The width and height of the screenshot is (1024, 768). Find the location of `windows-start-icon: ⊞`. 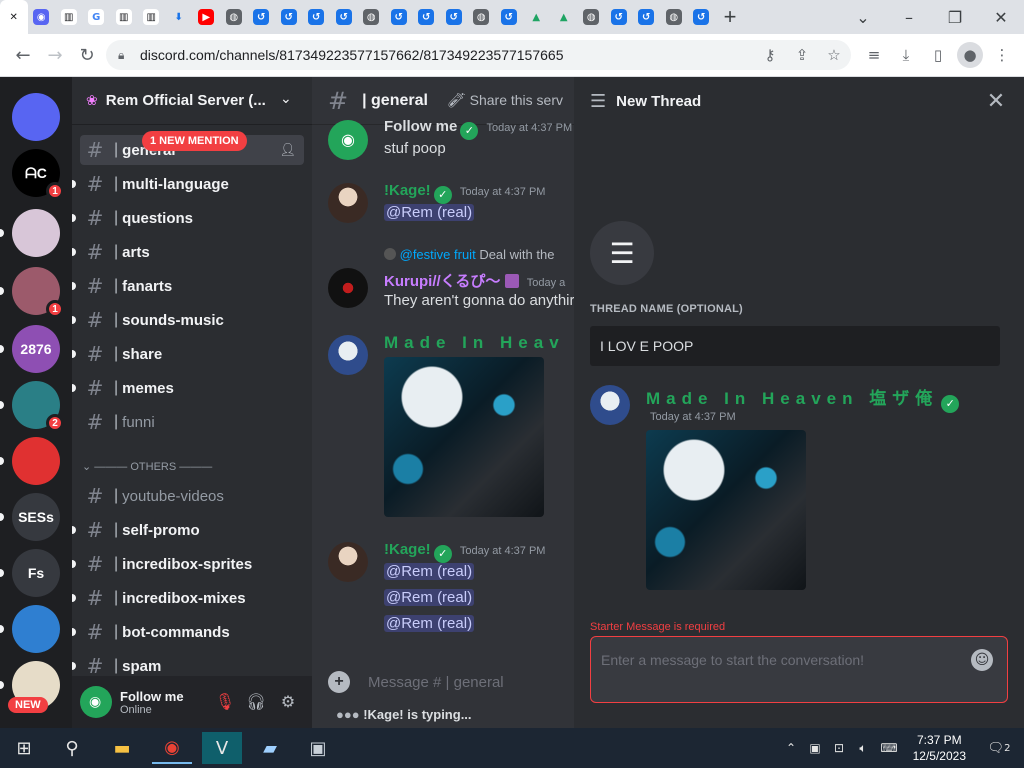

windows-start-icon: ⊞ is located at coordinates (24, 748).